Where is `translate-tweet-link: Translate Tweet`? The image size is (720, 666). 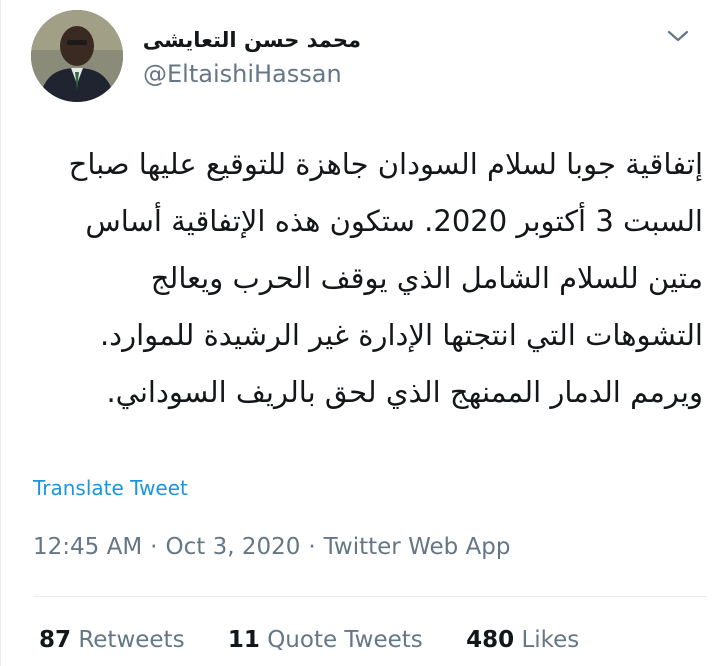
translate-tweet-link: Translate Tweet is located at coordinates (110, 488).